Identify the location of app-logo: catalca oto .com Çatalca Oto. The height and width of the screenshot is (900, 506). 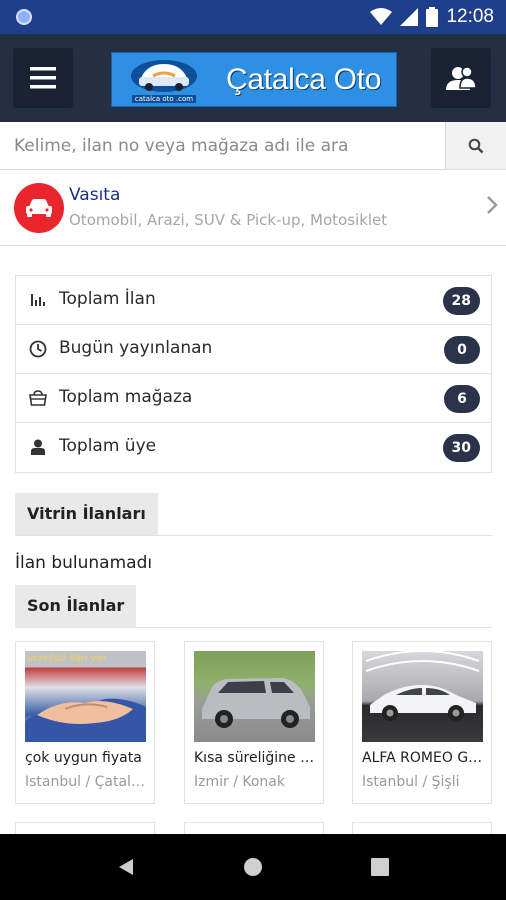
(254, 79).